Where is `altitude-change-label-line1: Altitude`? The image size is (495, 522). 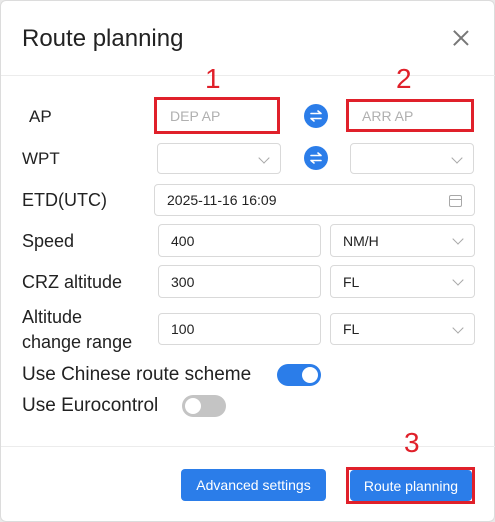 altitude-change-label-line1: Altitude is located at coordinates (52, 317).